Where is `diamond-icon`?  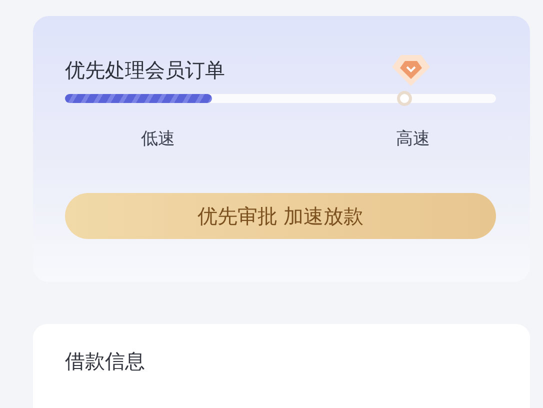 diamond-icon is located at coordinates (411, 70).